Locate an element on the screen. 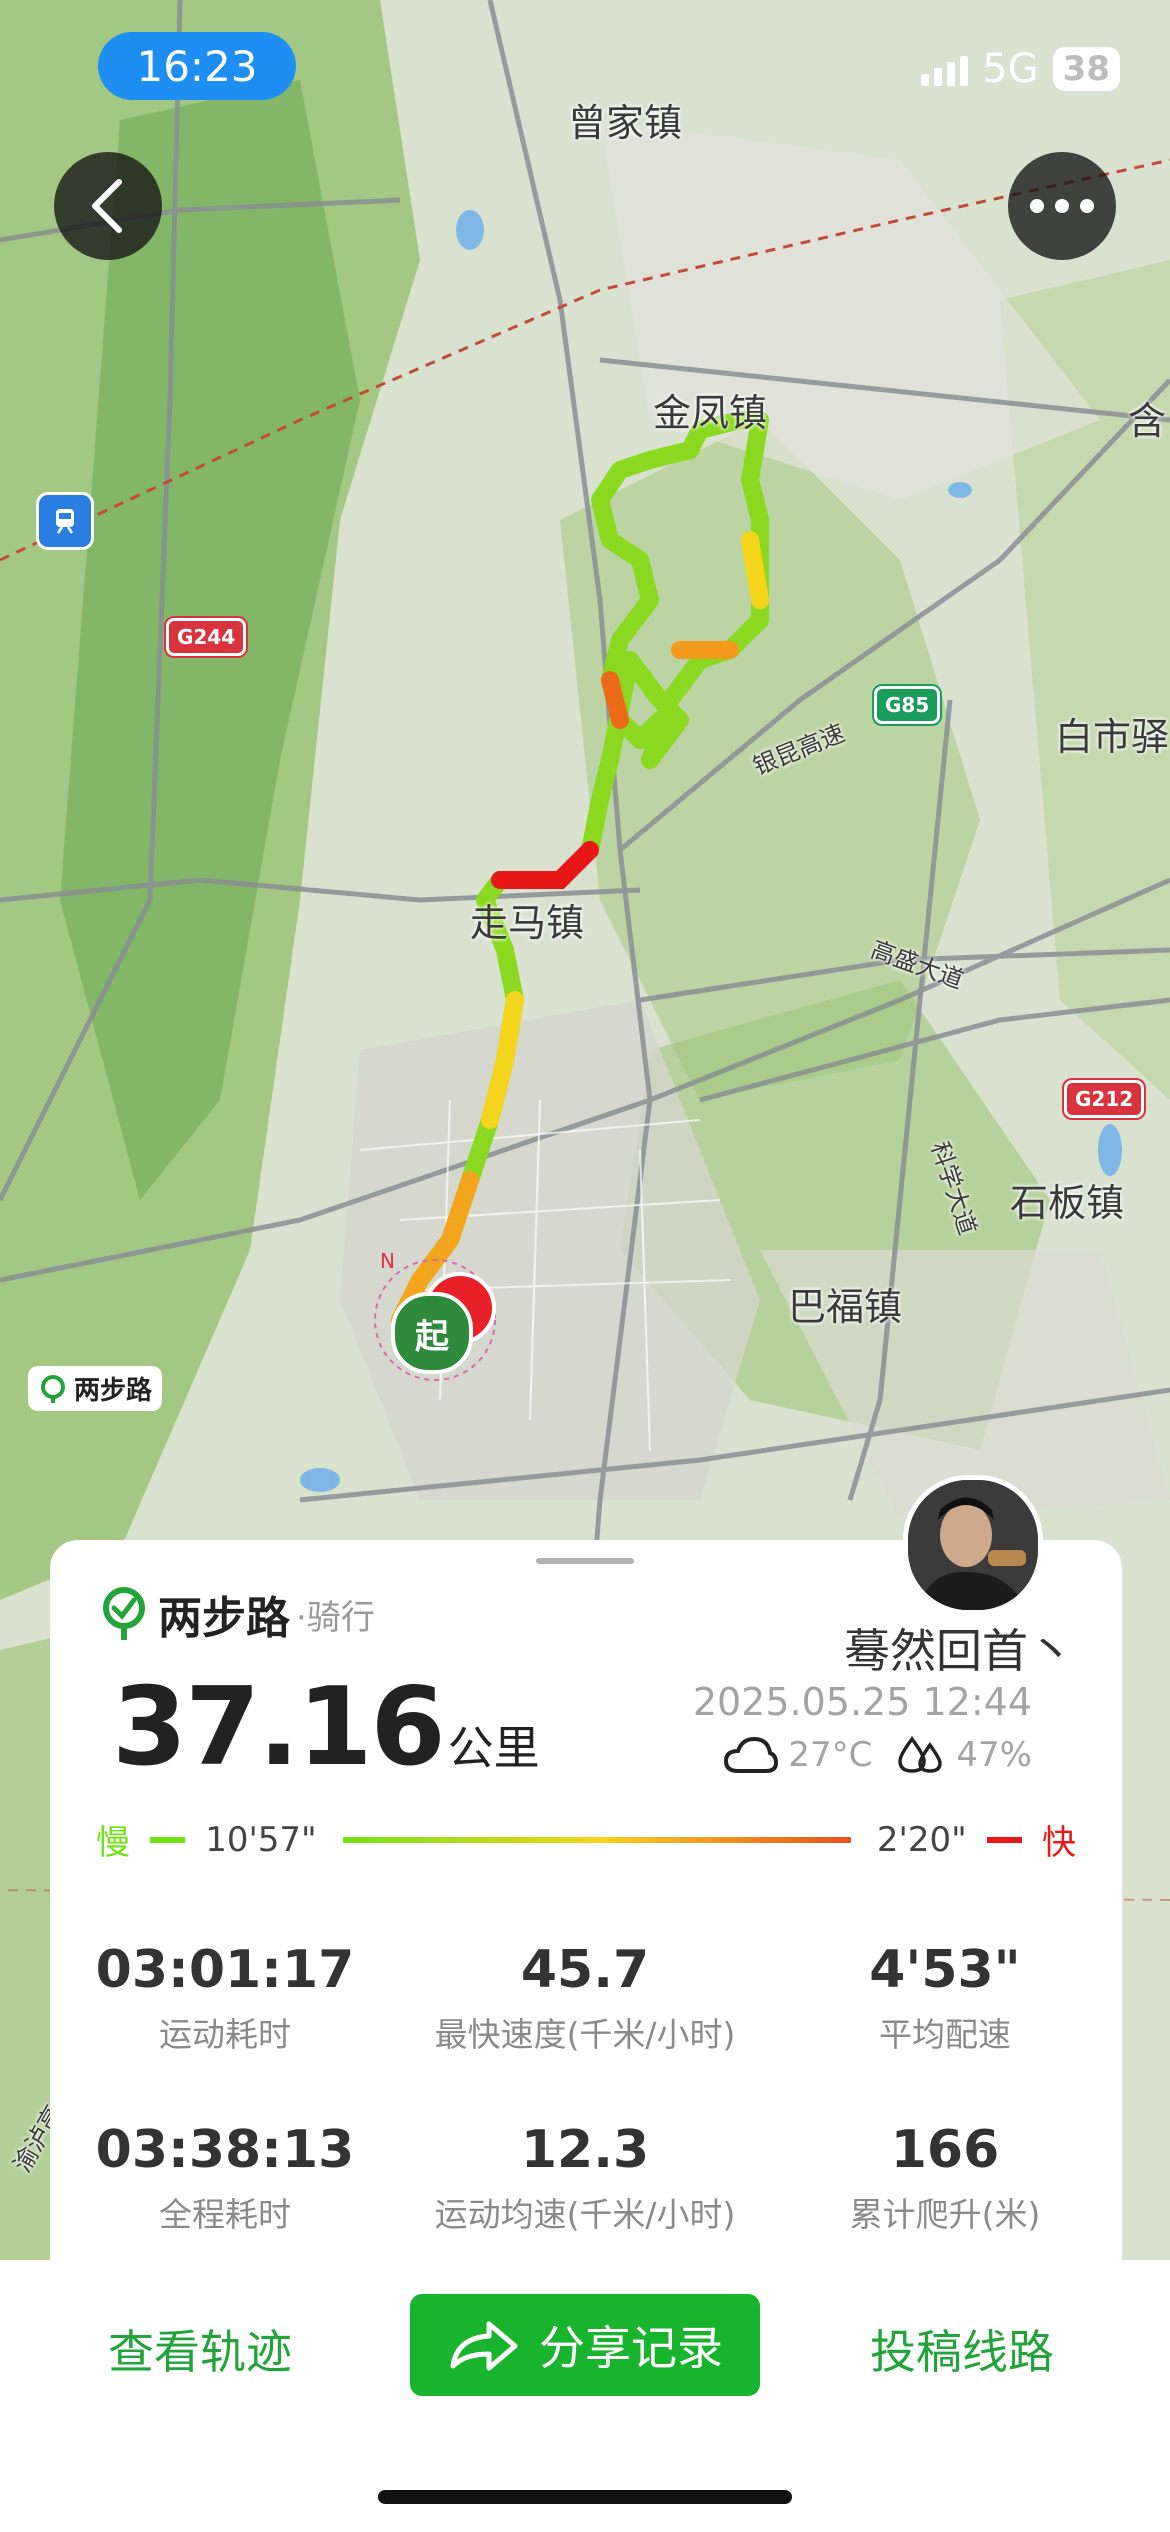 The height and width of the screenshot is (2532, 1170). watermark-text: 两步路 is located at coordinates (113, 1391).